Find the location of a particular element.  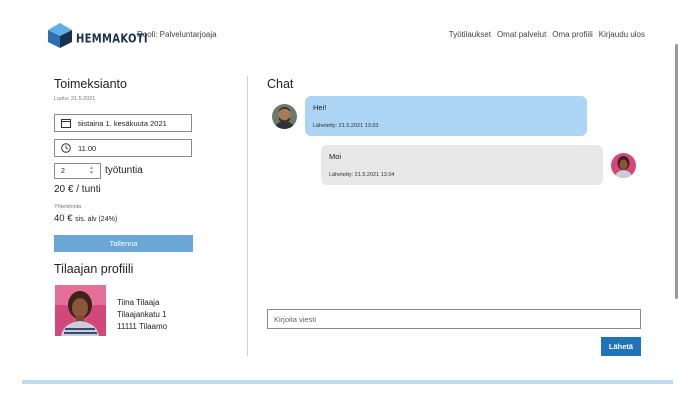

created-date: Luotu: 21.5.2021 is located at coordinates (75, 99).